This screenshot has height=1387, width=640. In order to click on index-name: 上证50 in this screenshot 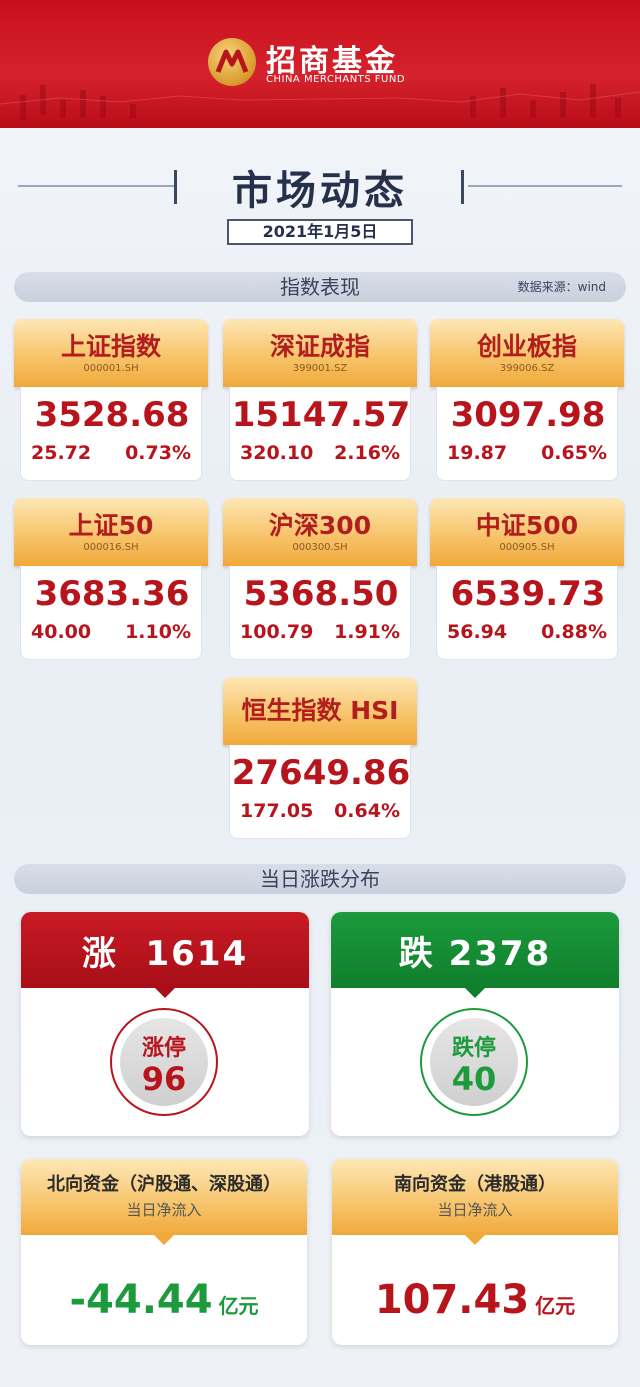, I will do `click(111, 525)`.